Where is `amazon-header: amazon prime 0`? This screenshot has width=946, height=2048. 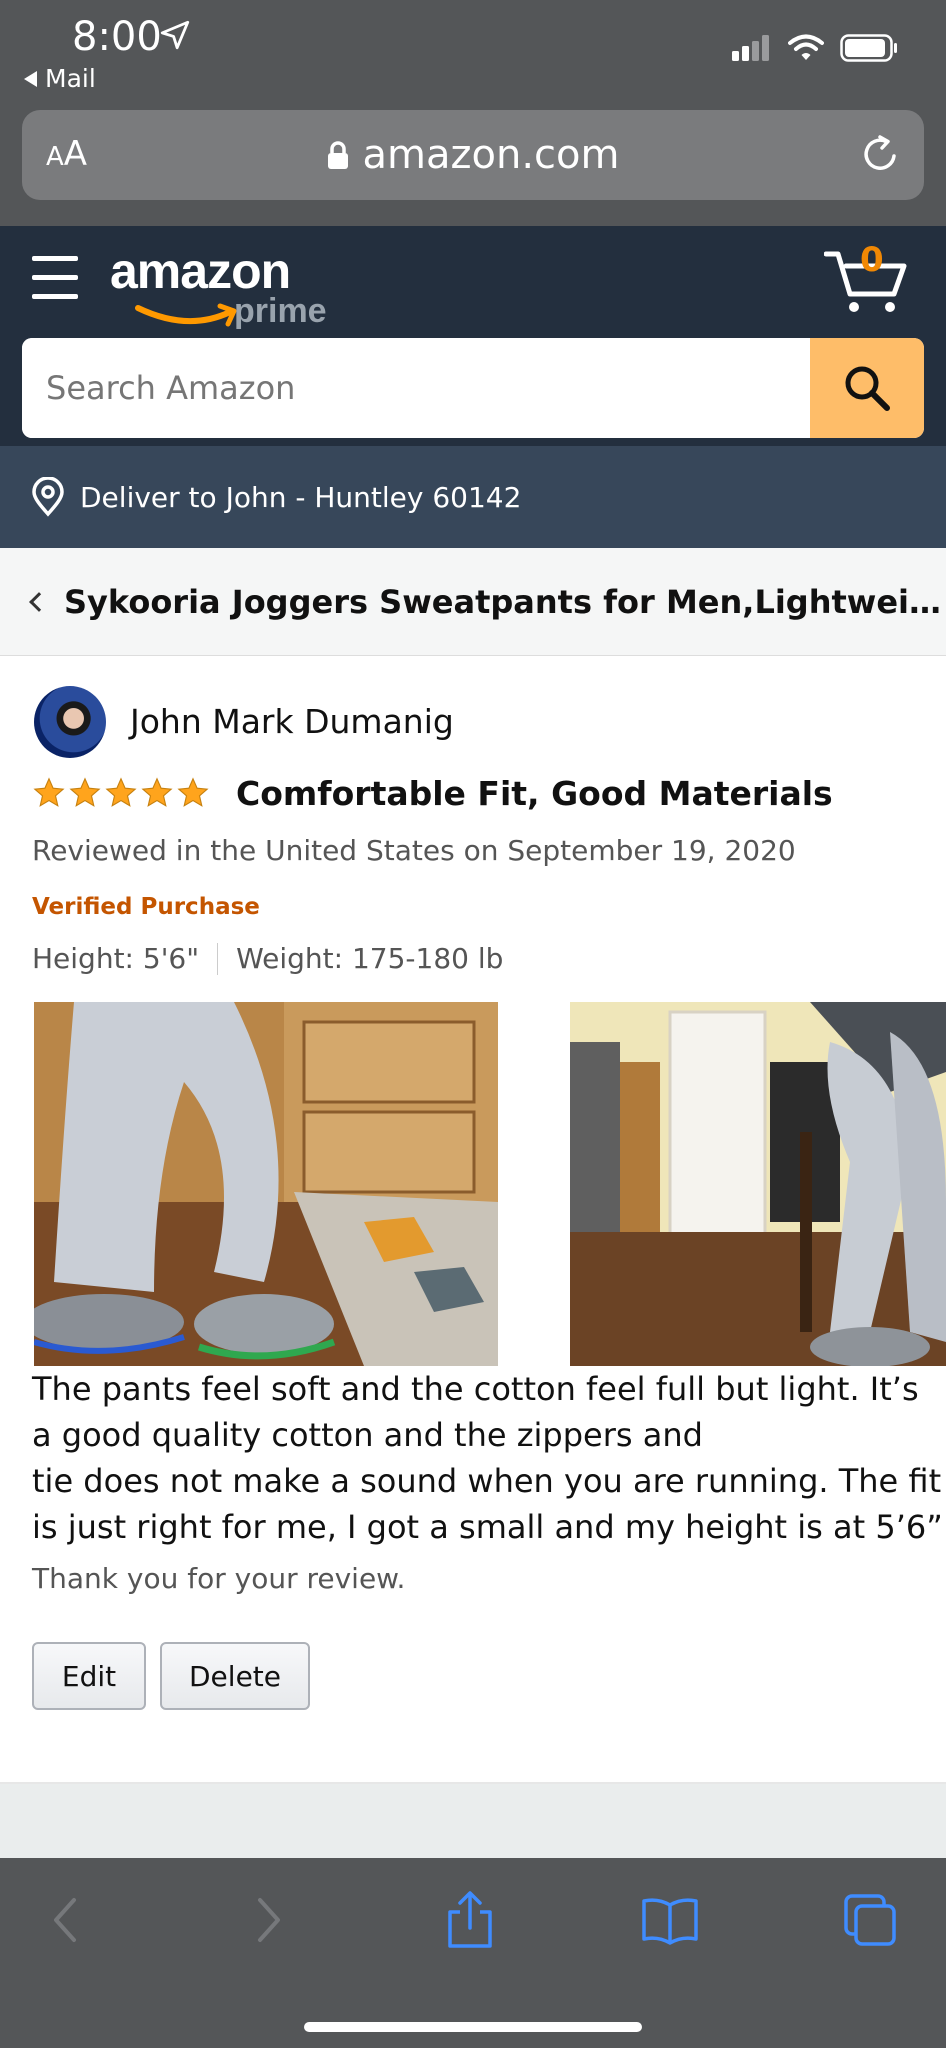 amazon-header: amazon prime 0 is located at coordinates (473, 336).